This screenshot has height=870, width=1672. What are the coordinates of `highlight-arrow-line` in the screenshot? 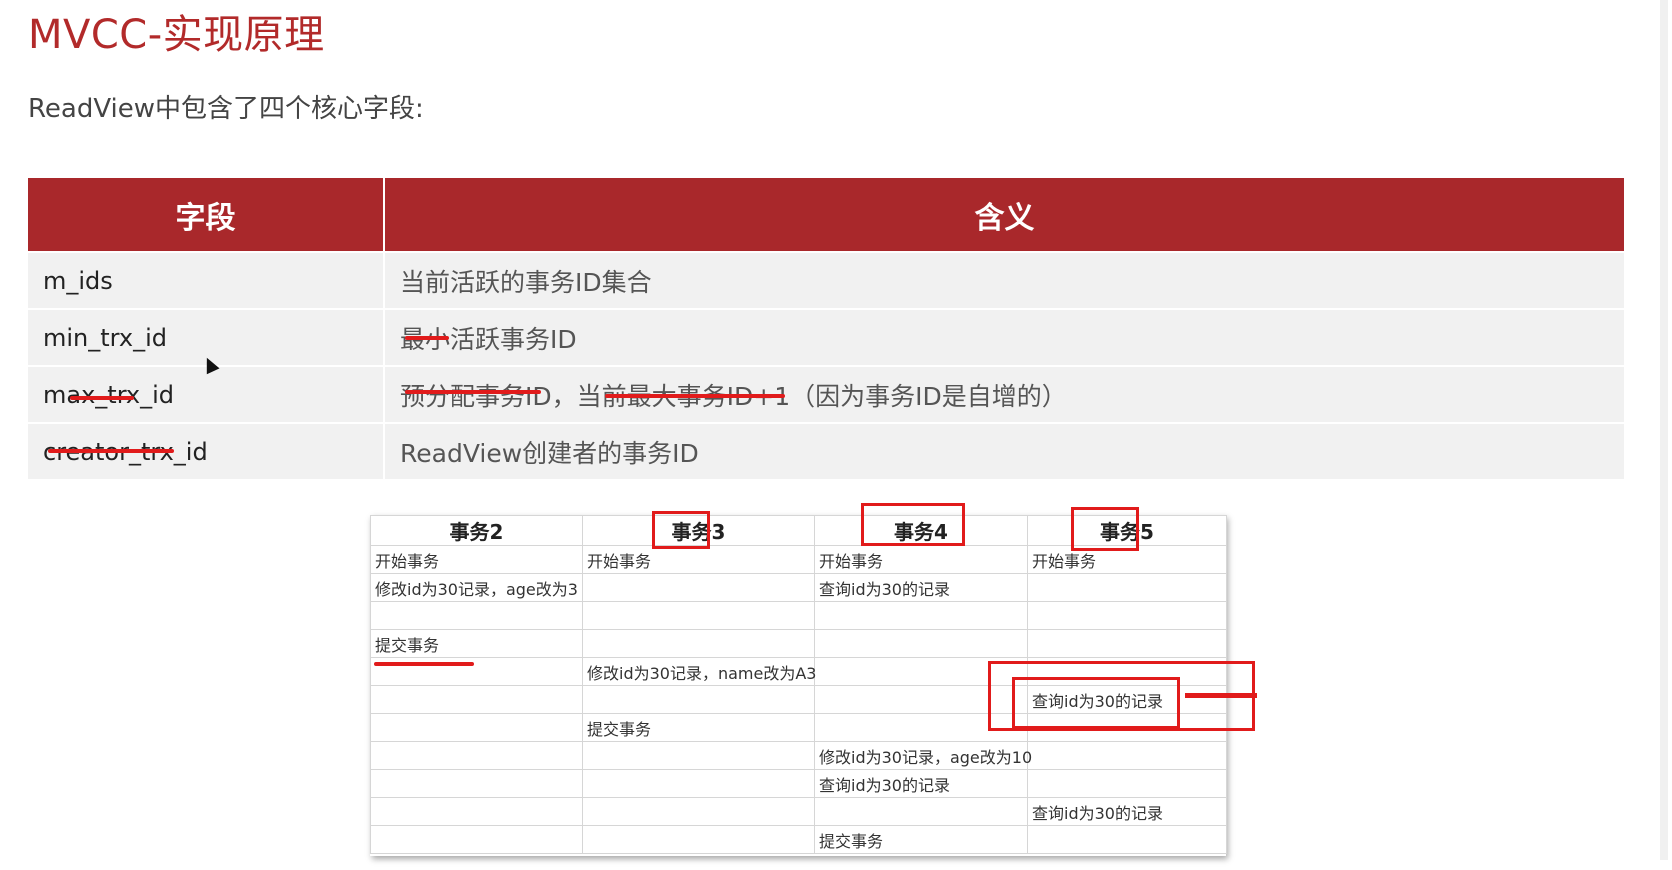 It's located at (1221, 695).